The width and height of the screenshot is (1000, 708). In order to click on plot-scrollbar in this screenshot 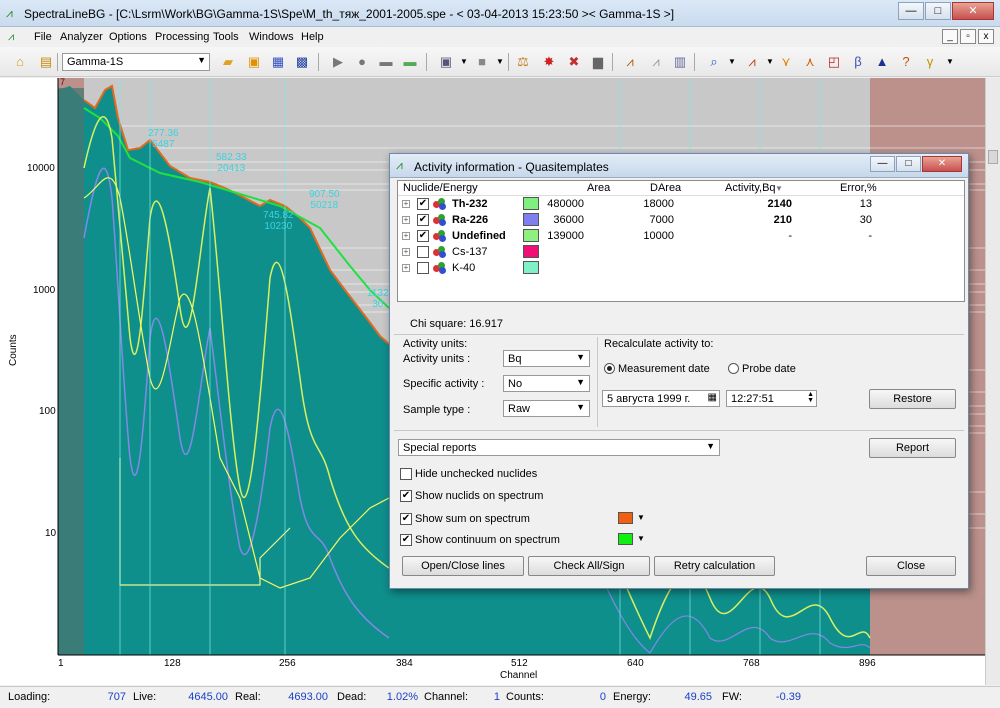, I will do `click(992, 381)`.